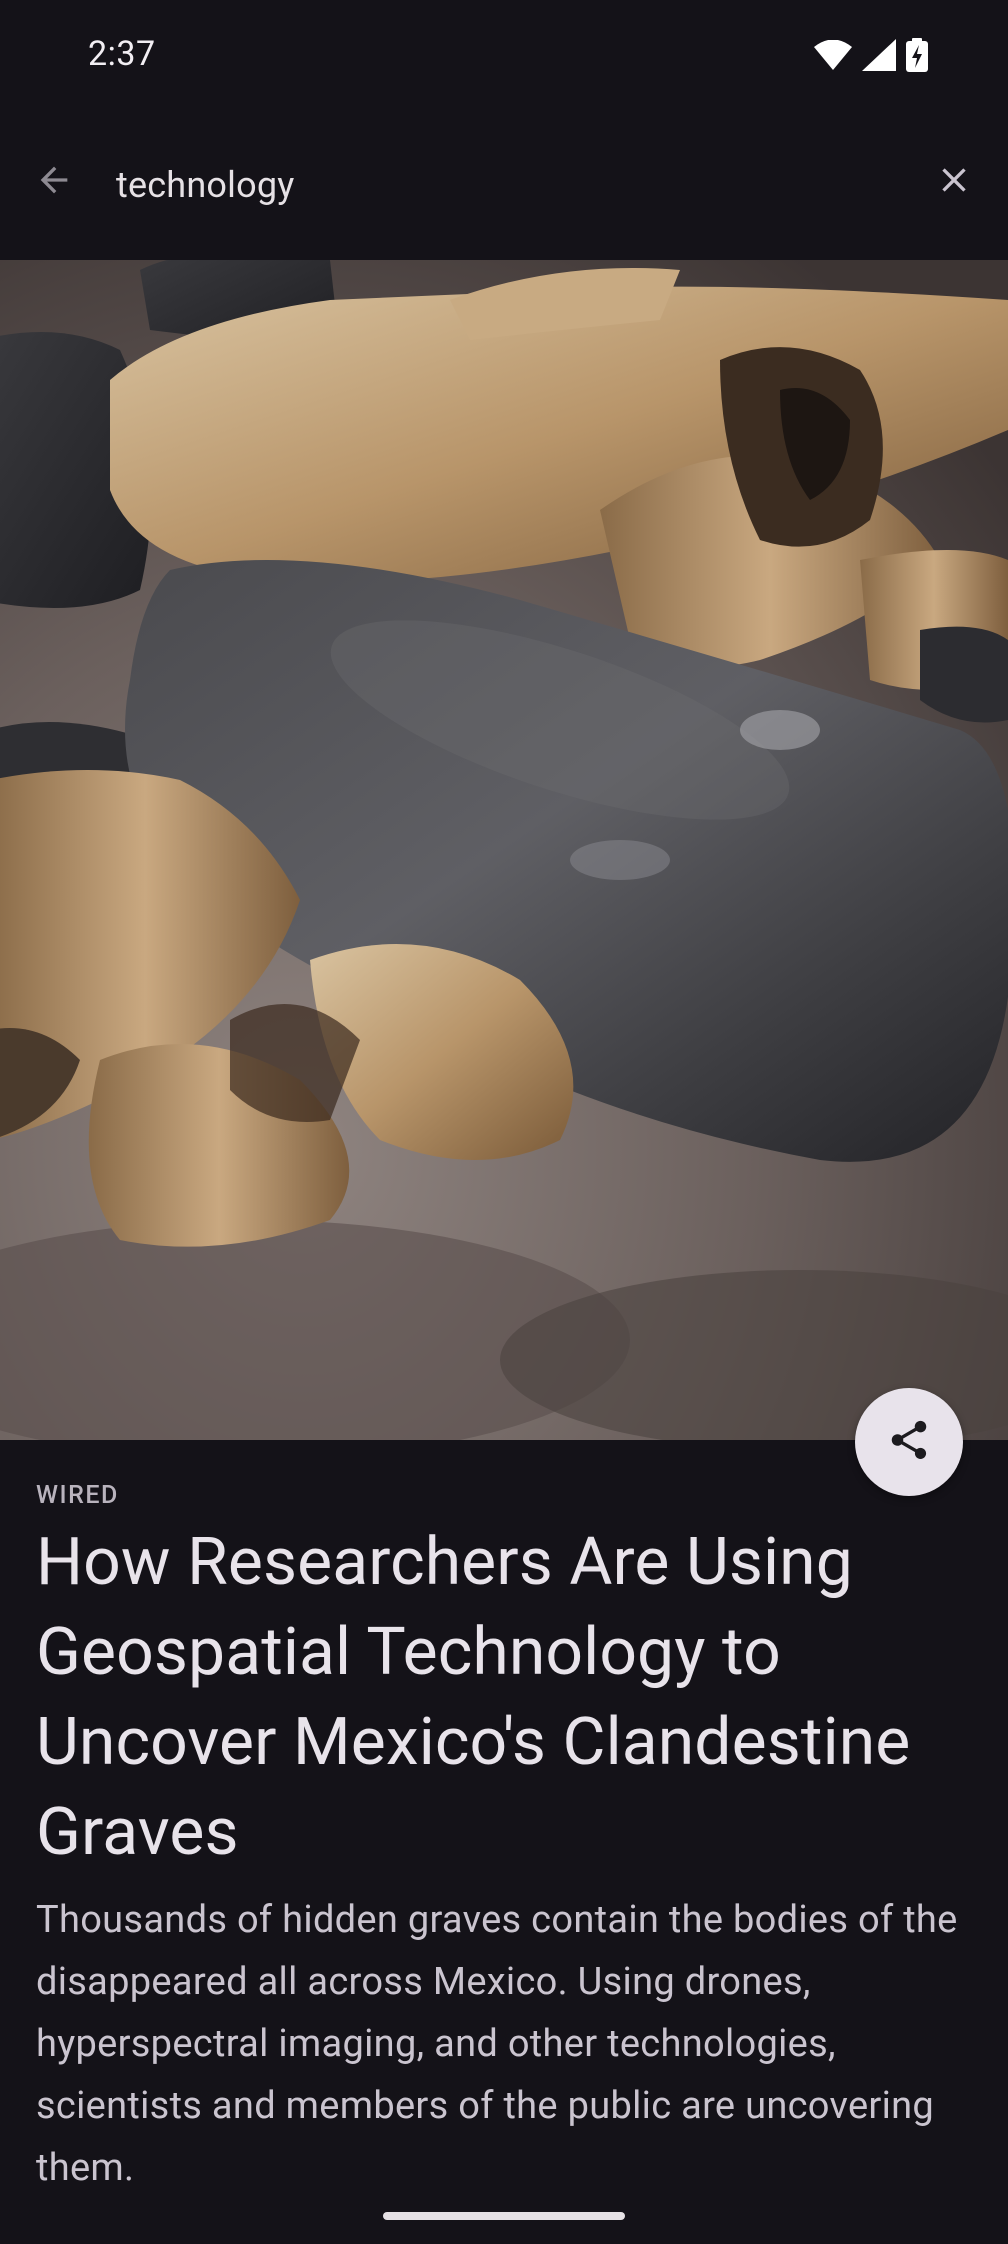 This screenshot has width=1008, height=2244. What do you see at coordinates (833, 55) in the screenshot?
I see `wifi-icon` at bounding box center [833, 55].